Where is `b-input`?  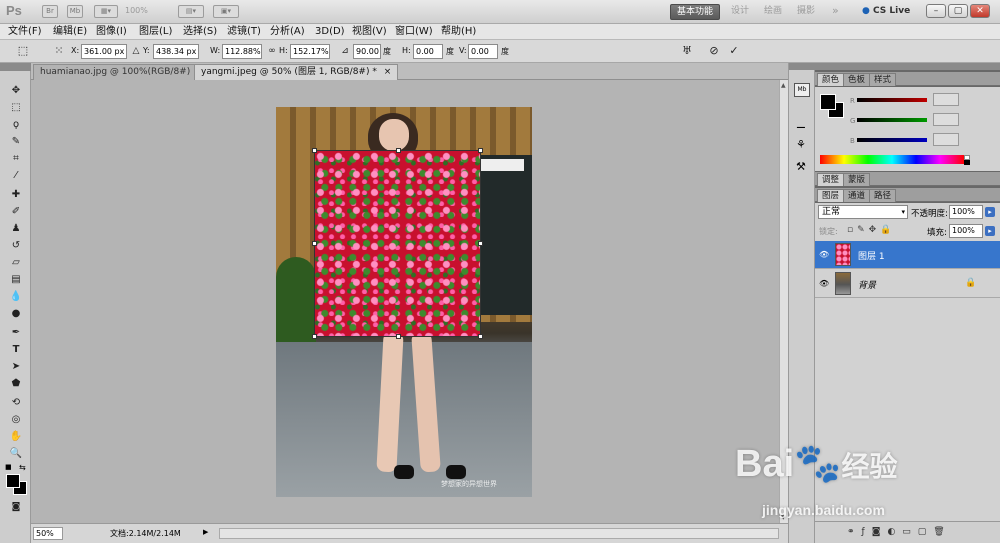
b-input is located at coordinates (946, 139).